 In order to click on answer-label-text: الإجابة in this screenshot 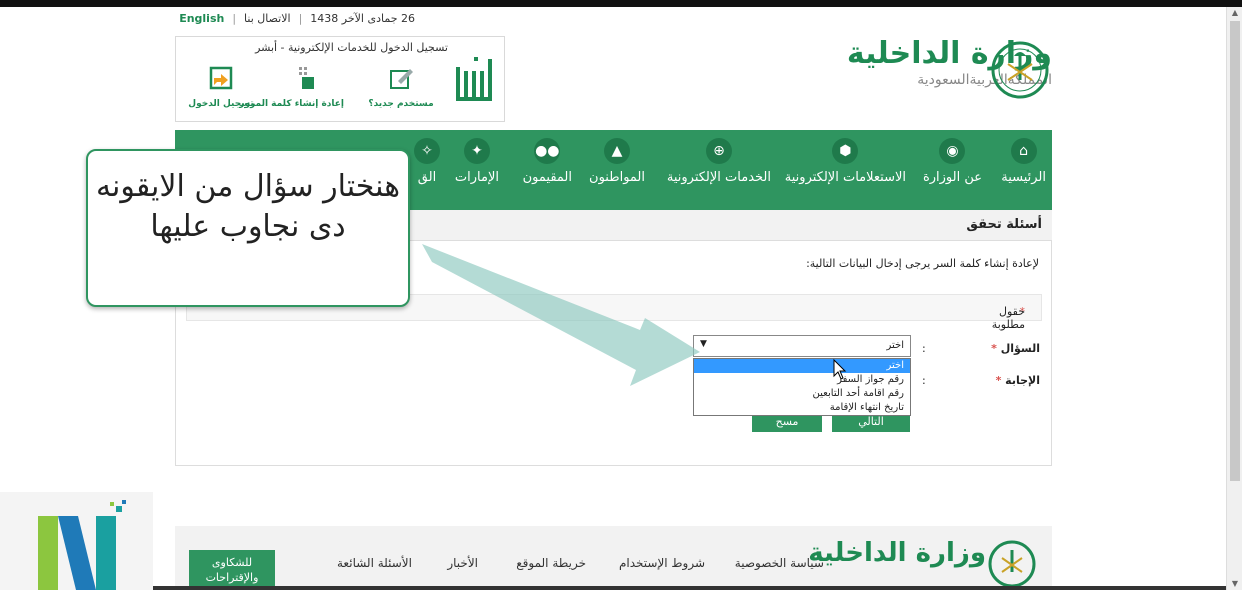, I will do `click(1022, 380)`.